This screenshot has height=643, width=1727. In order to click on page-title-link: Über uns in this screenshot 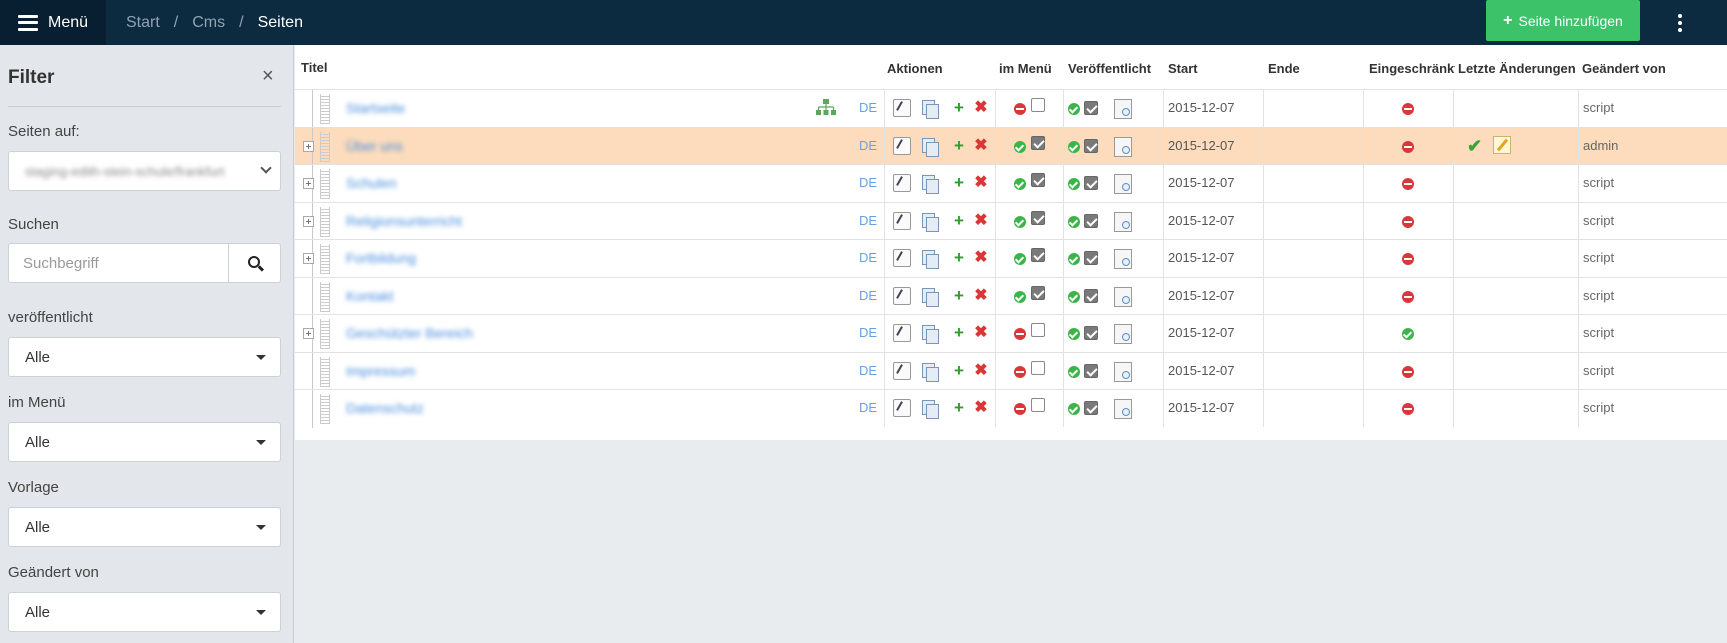, I will do `click(374, 146)`.